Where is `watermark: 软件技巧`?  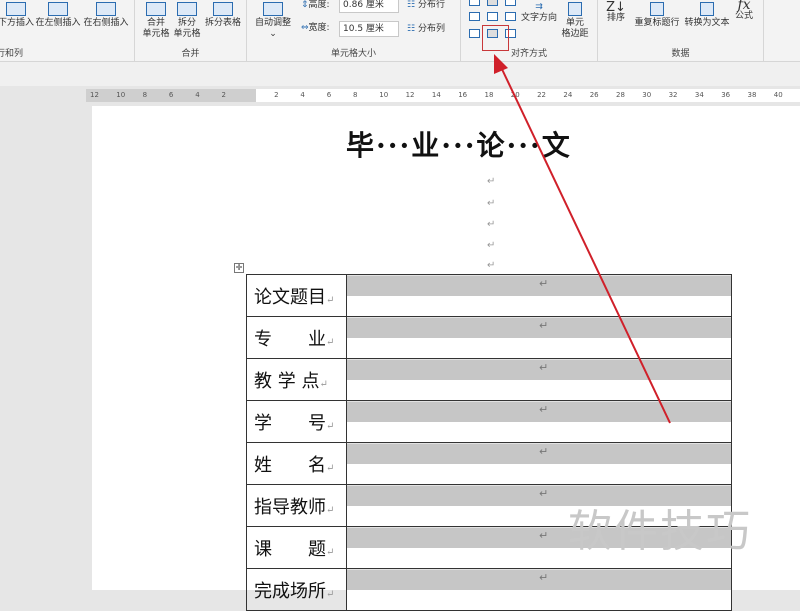 watermark: 软件技巧 is located at coordinates (660, 531).